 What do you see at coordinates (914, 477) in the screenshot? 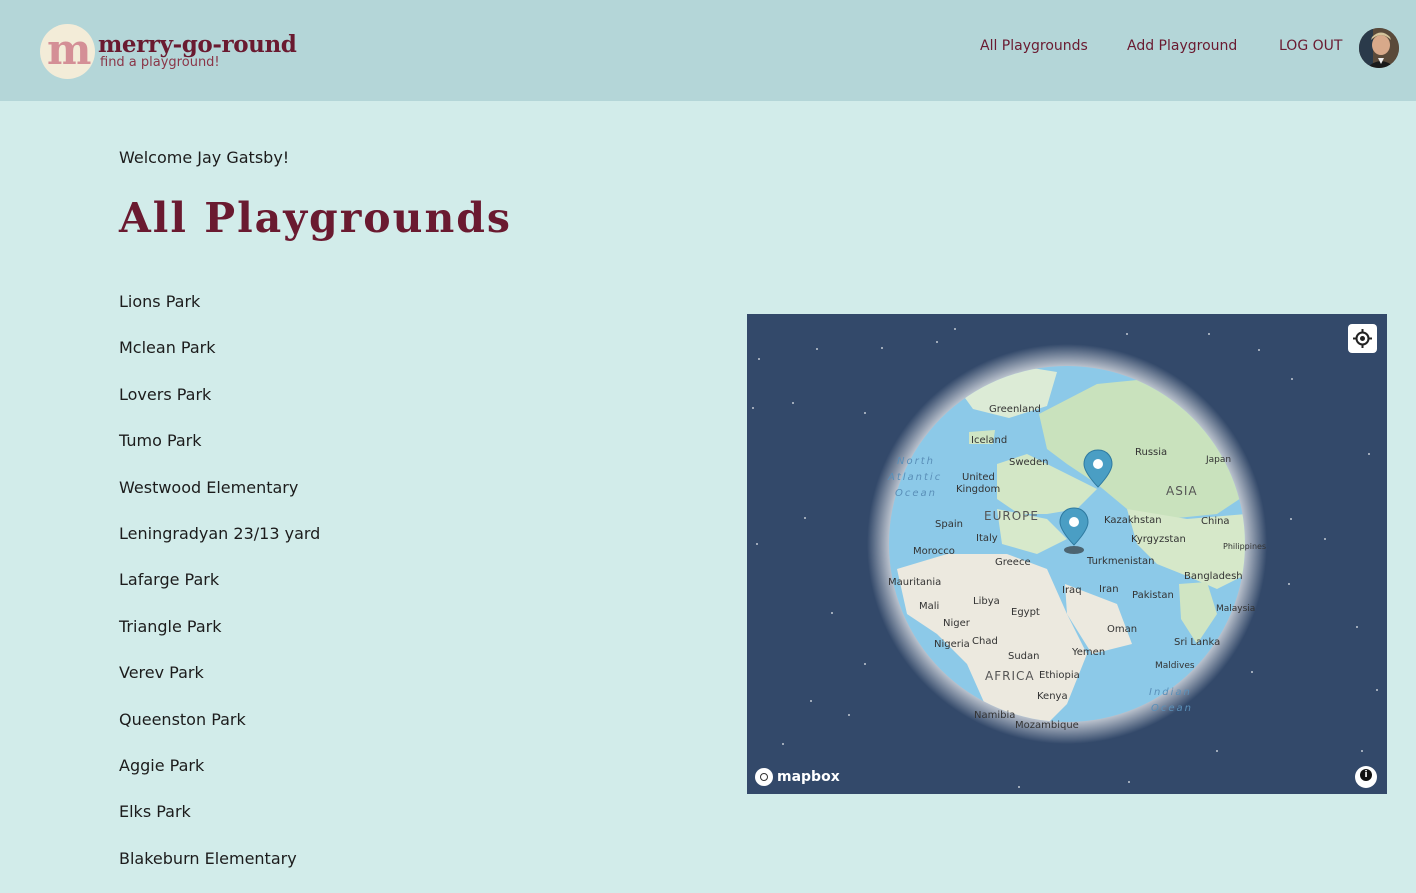
I see `svg-text: Atlantic` at bounding box center [914, 477].